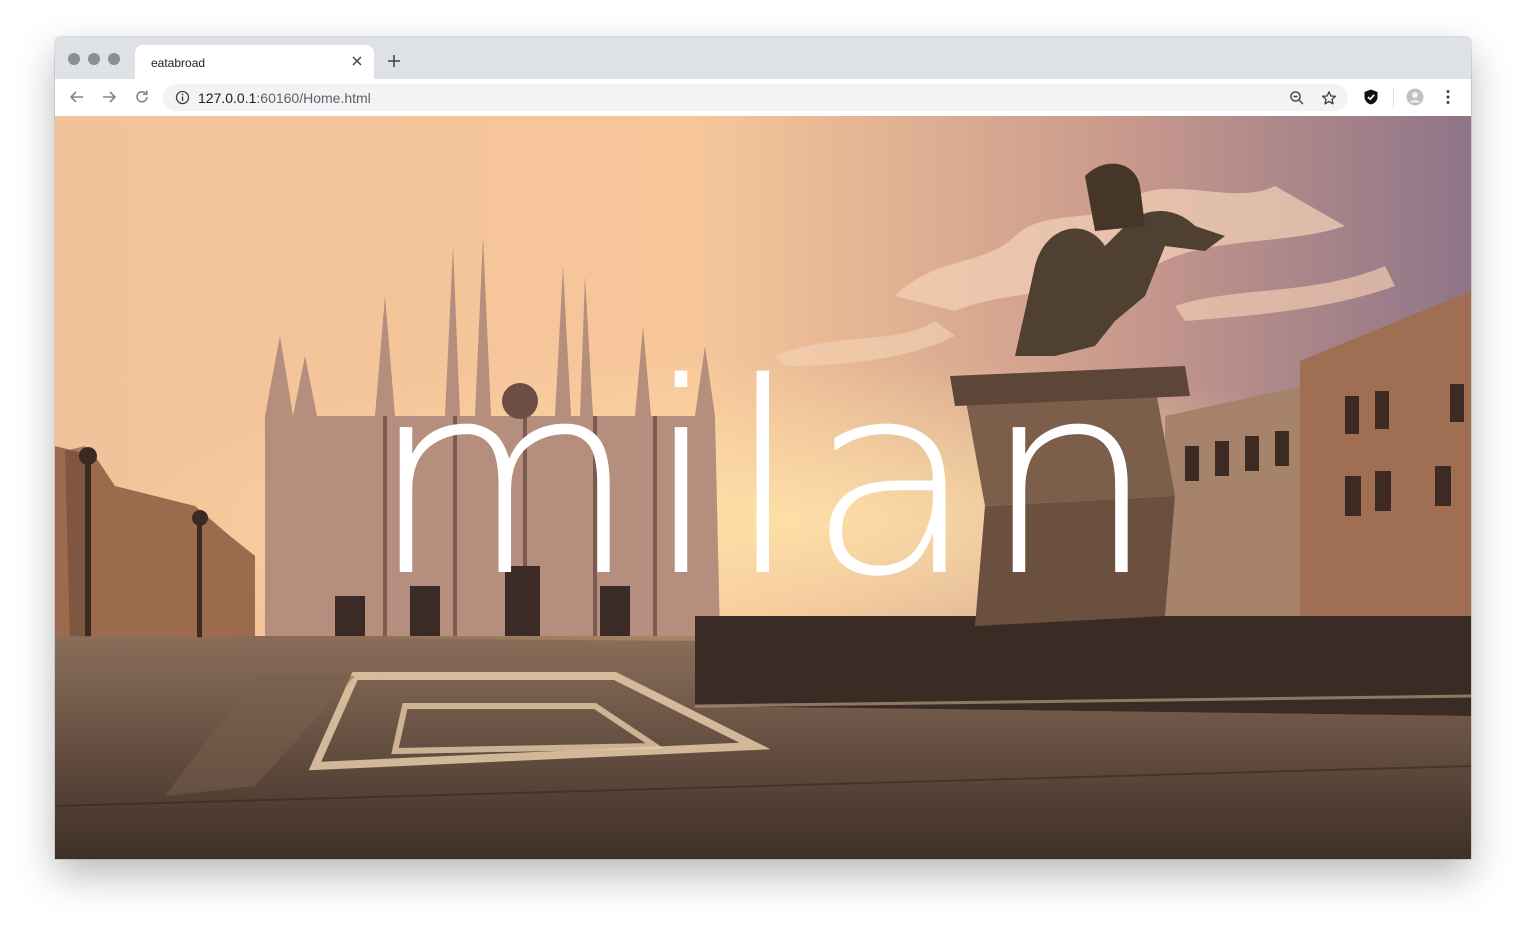  Describe the element at coordinates (1297, 98) in the screenshot. I see `zoom-icon` at that location.